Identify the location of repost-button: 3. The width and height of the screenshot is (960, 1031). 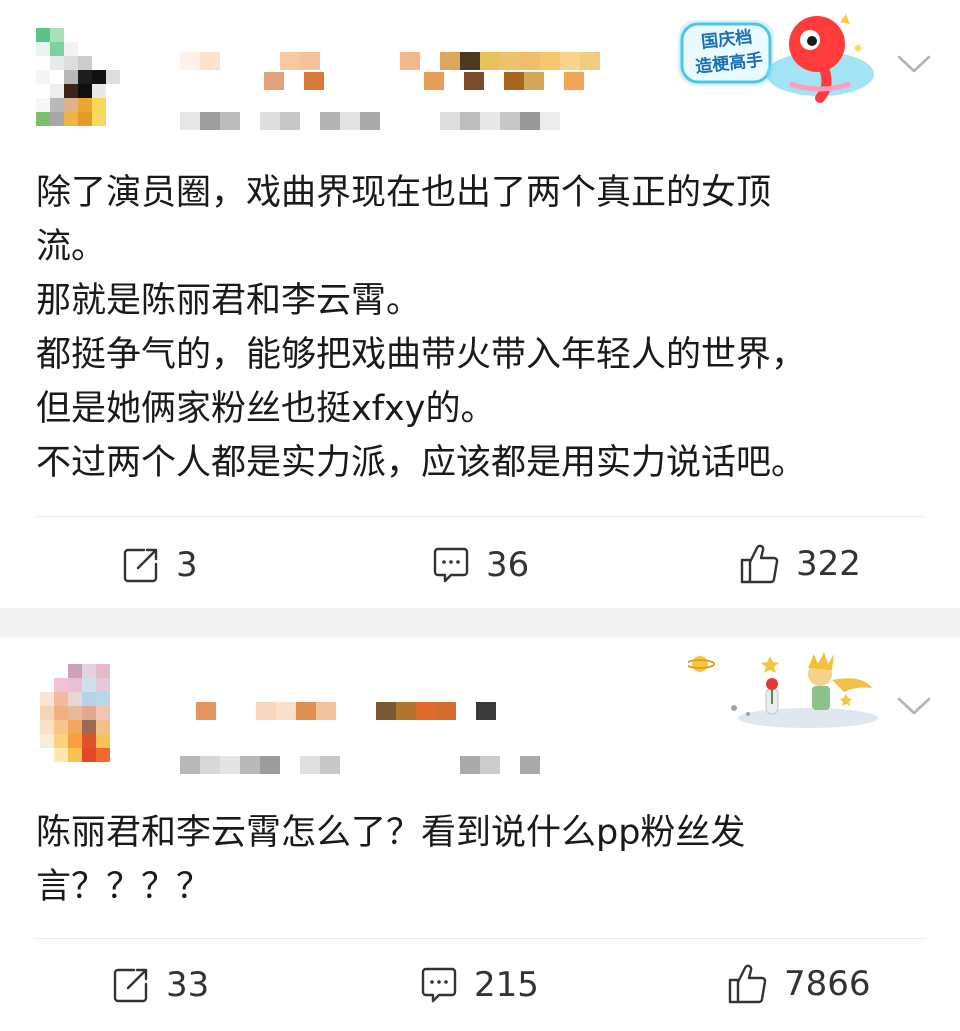
(159, 565).